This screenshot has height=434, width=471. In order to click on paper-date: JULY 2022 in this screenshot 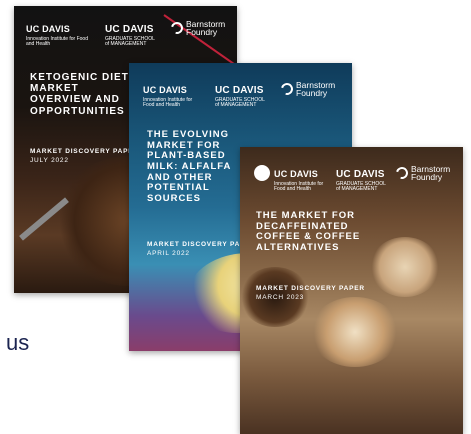, I will do `click(49, 160)`.